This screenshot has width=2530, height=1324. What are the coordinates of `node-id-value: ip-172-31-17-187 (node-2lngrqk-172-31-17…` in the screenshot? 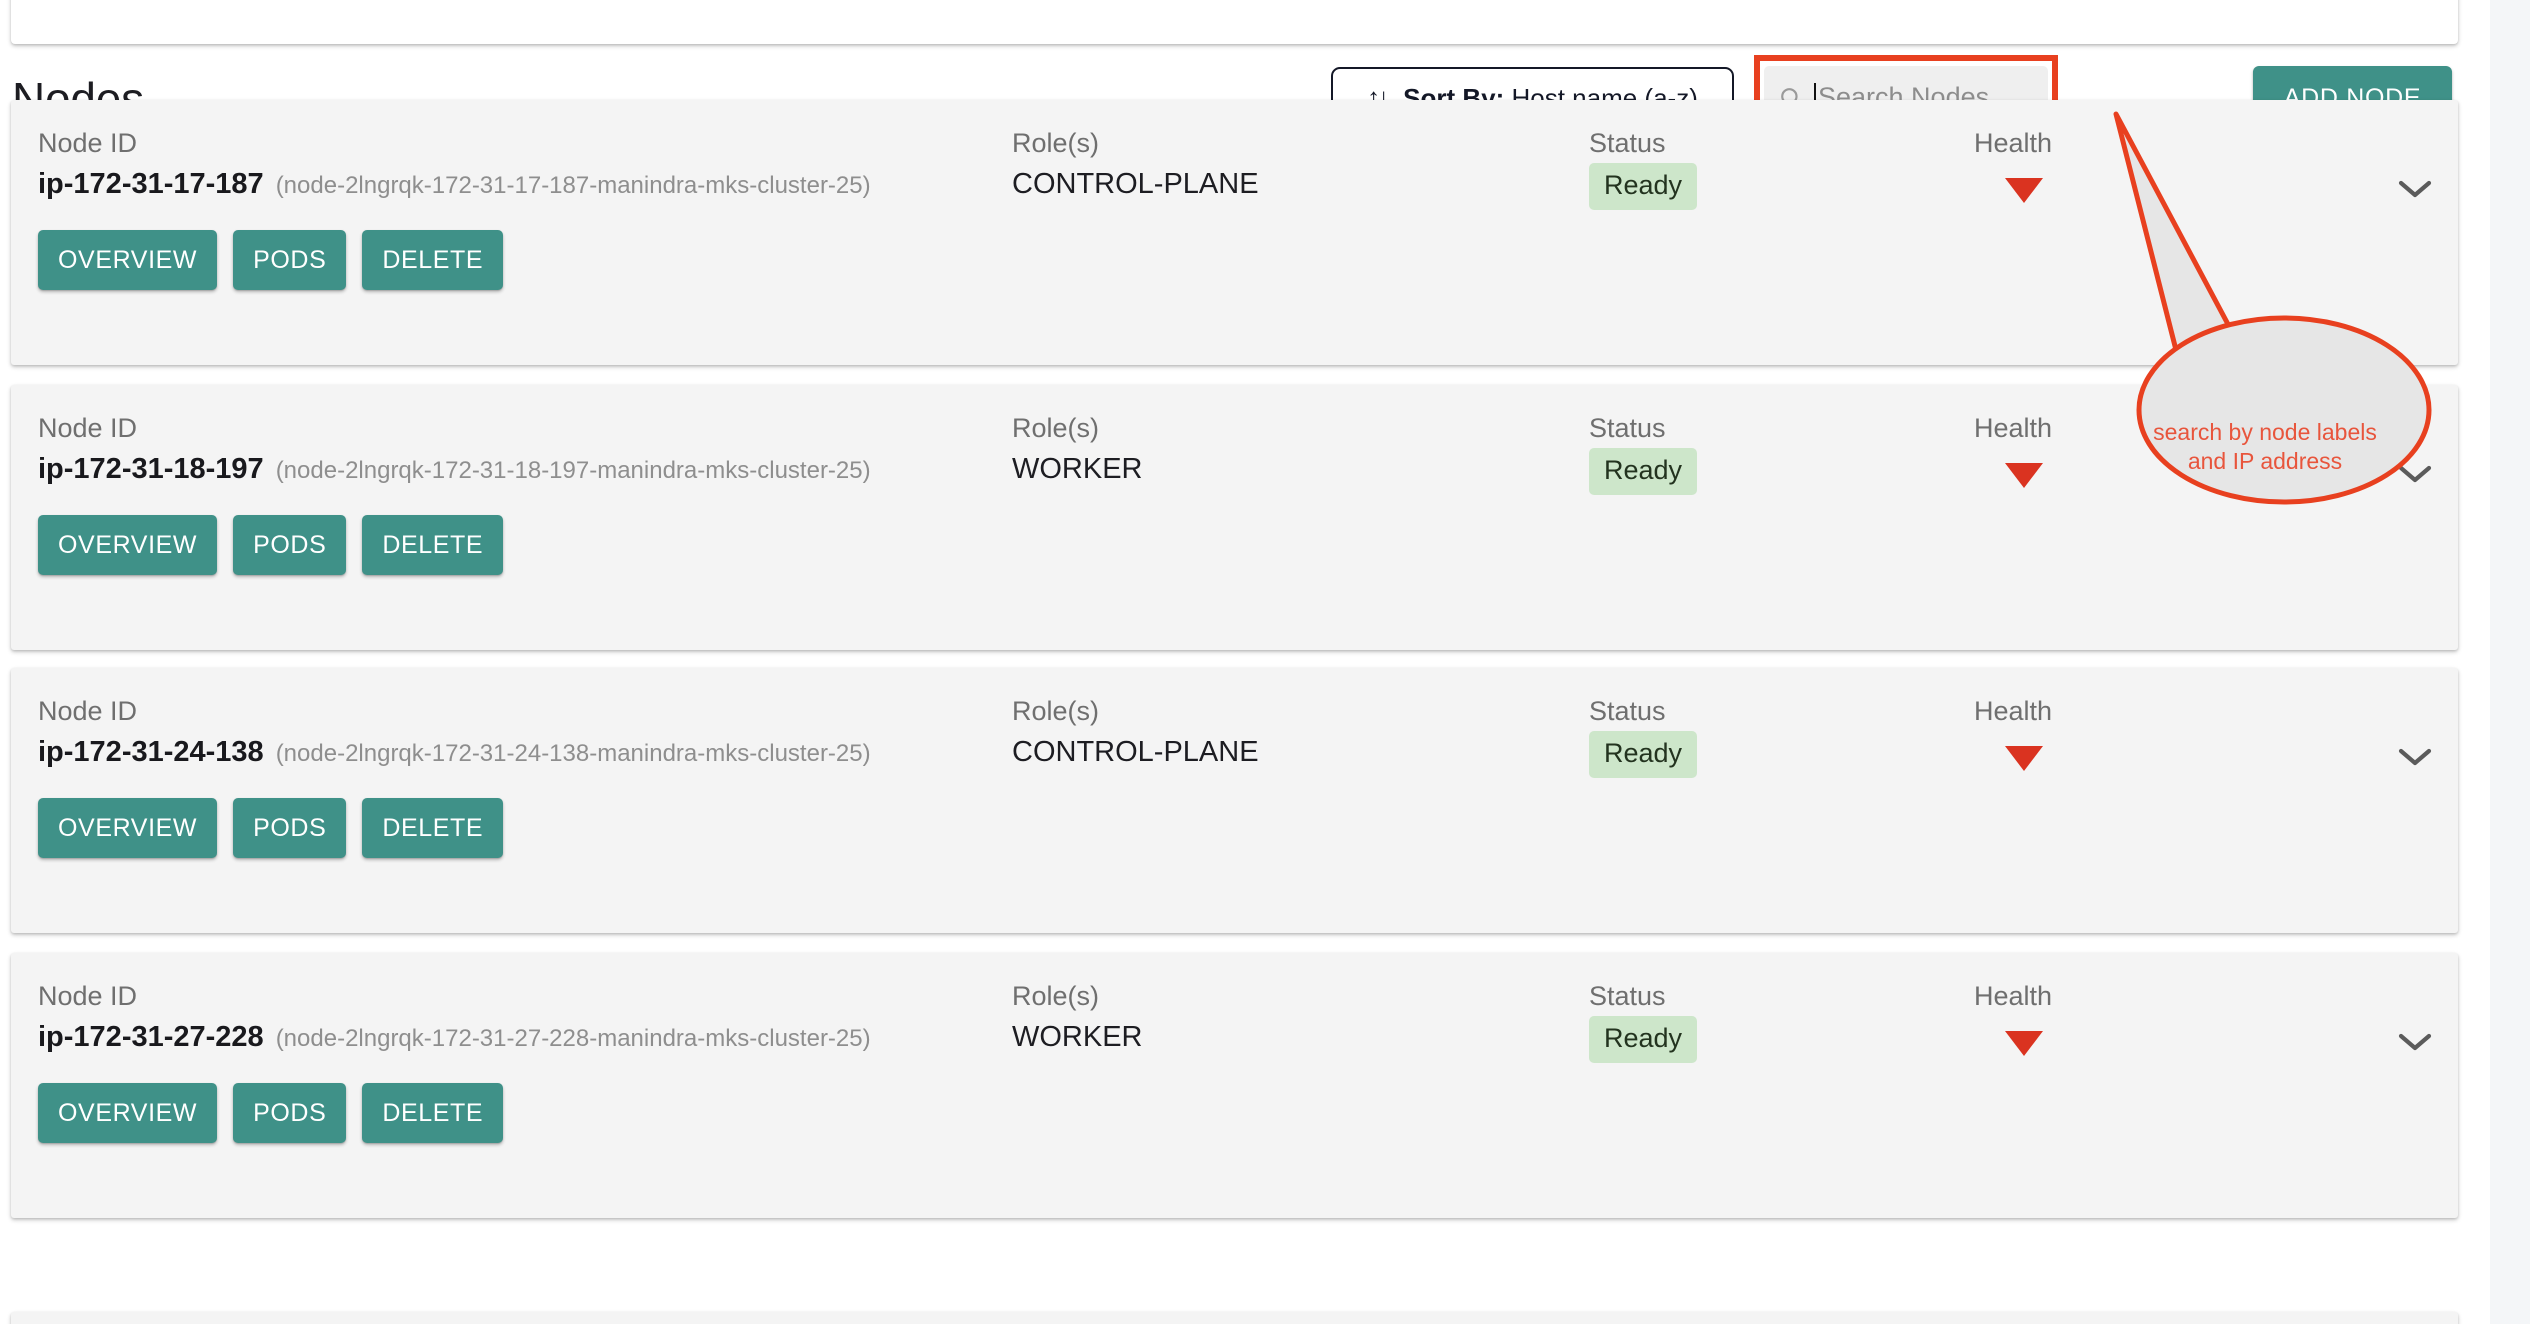 It's located at (454, 184).